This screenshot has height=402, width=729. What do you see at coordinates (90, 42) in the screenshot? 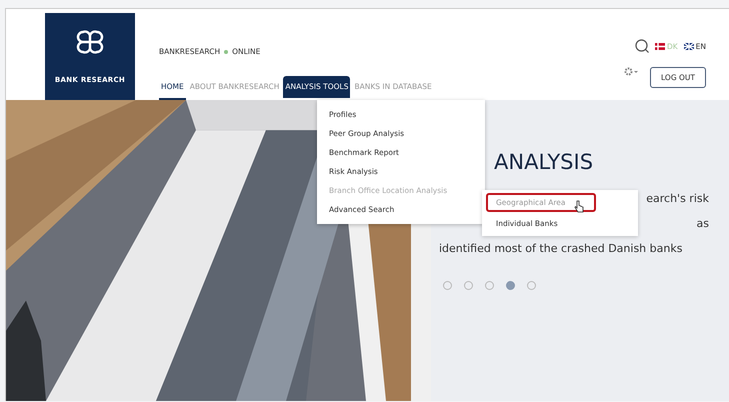
I see `logo-icon` at bounding box center [90, 42].